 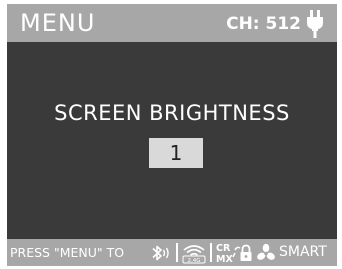 What do you see at coordinates (266, 251) in the screenshot?
I see `fan-icon` at bounding box center [266, 251].